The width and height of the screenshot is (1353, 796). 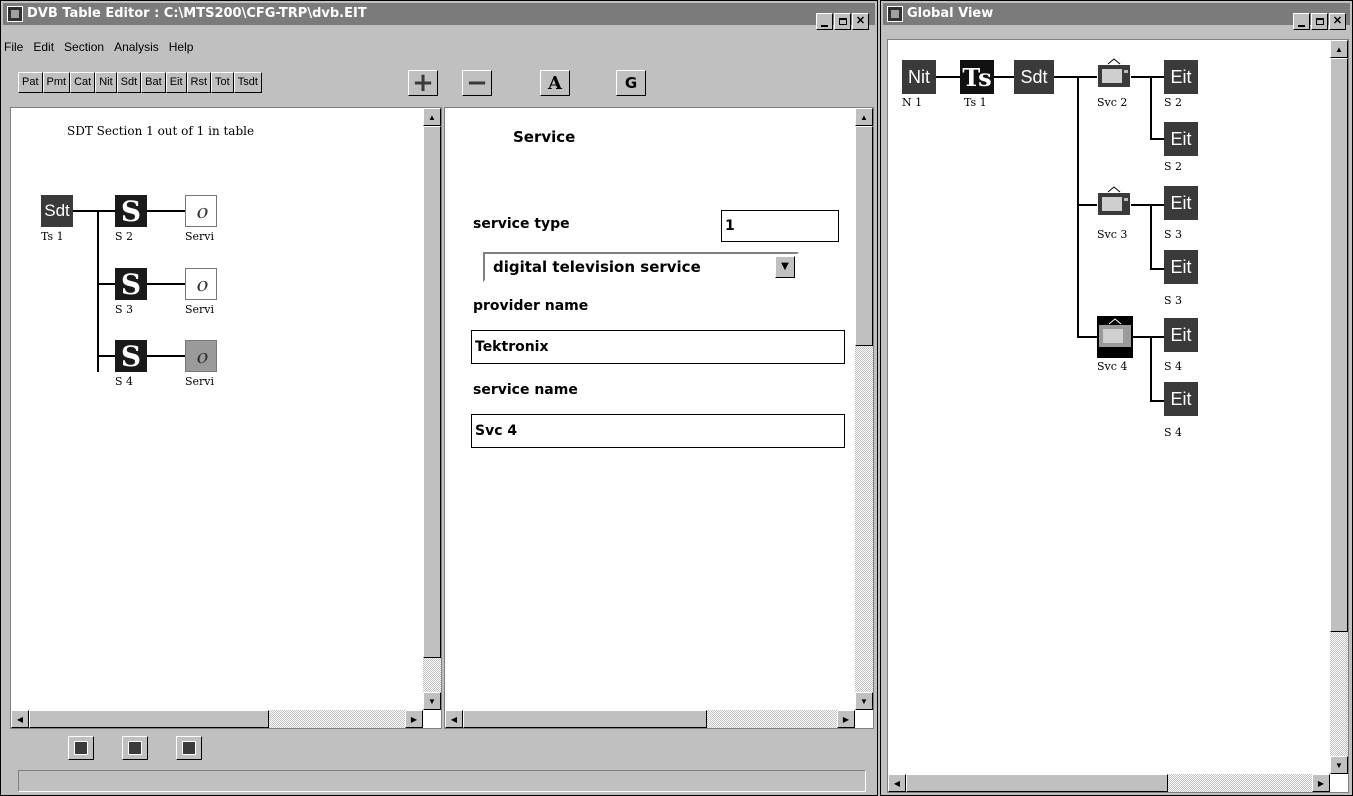 I want to click on detail-vertical-scrollbar: ▲ ▼, so click(x=864, y=409).